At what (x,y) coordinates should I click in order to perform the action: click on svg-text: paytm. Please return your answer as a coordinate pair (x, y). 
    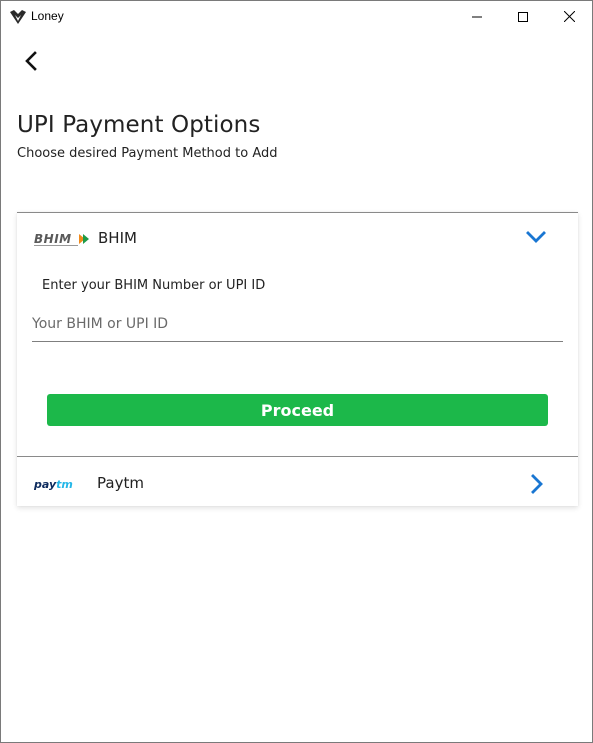
    Looking at the image, I should click on (53, 484).